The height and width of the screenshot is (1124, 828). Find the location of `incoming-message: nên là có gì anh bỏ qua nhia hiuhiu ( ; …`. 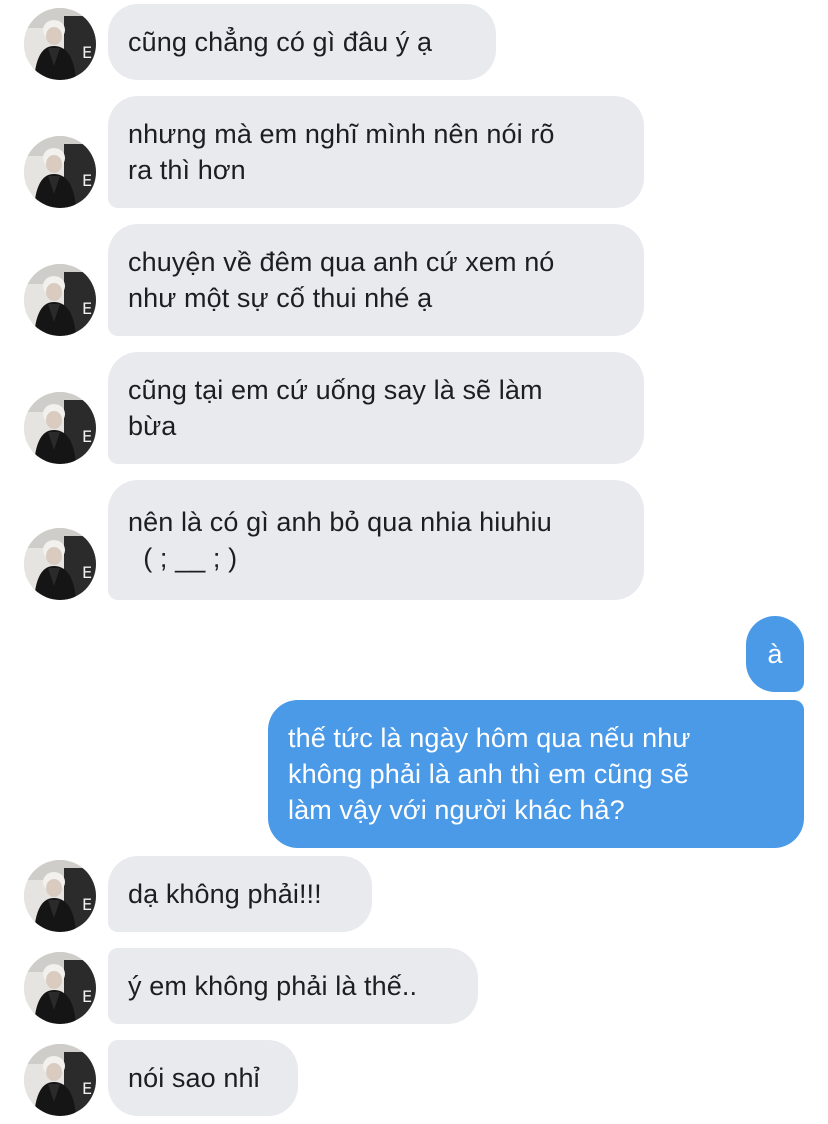

incoming-message: nên là có gì anh bỏ qua nhia hiuhiu ( ; … is located at coordinates (376, 540).